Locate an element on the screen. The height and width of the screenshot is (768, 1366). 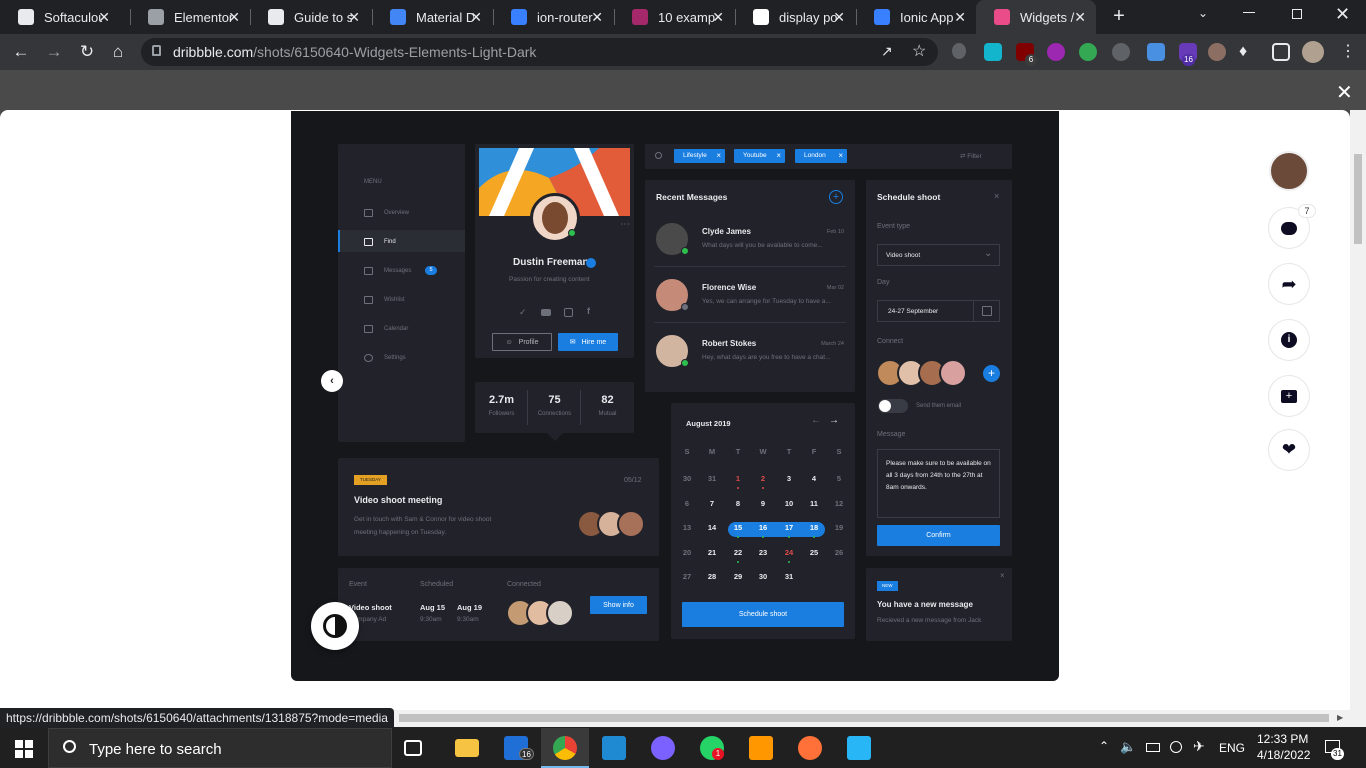
theme-toggle-button is located at coordinates (335, 626).